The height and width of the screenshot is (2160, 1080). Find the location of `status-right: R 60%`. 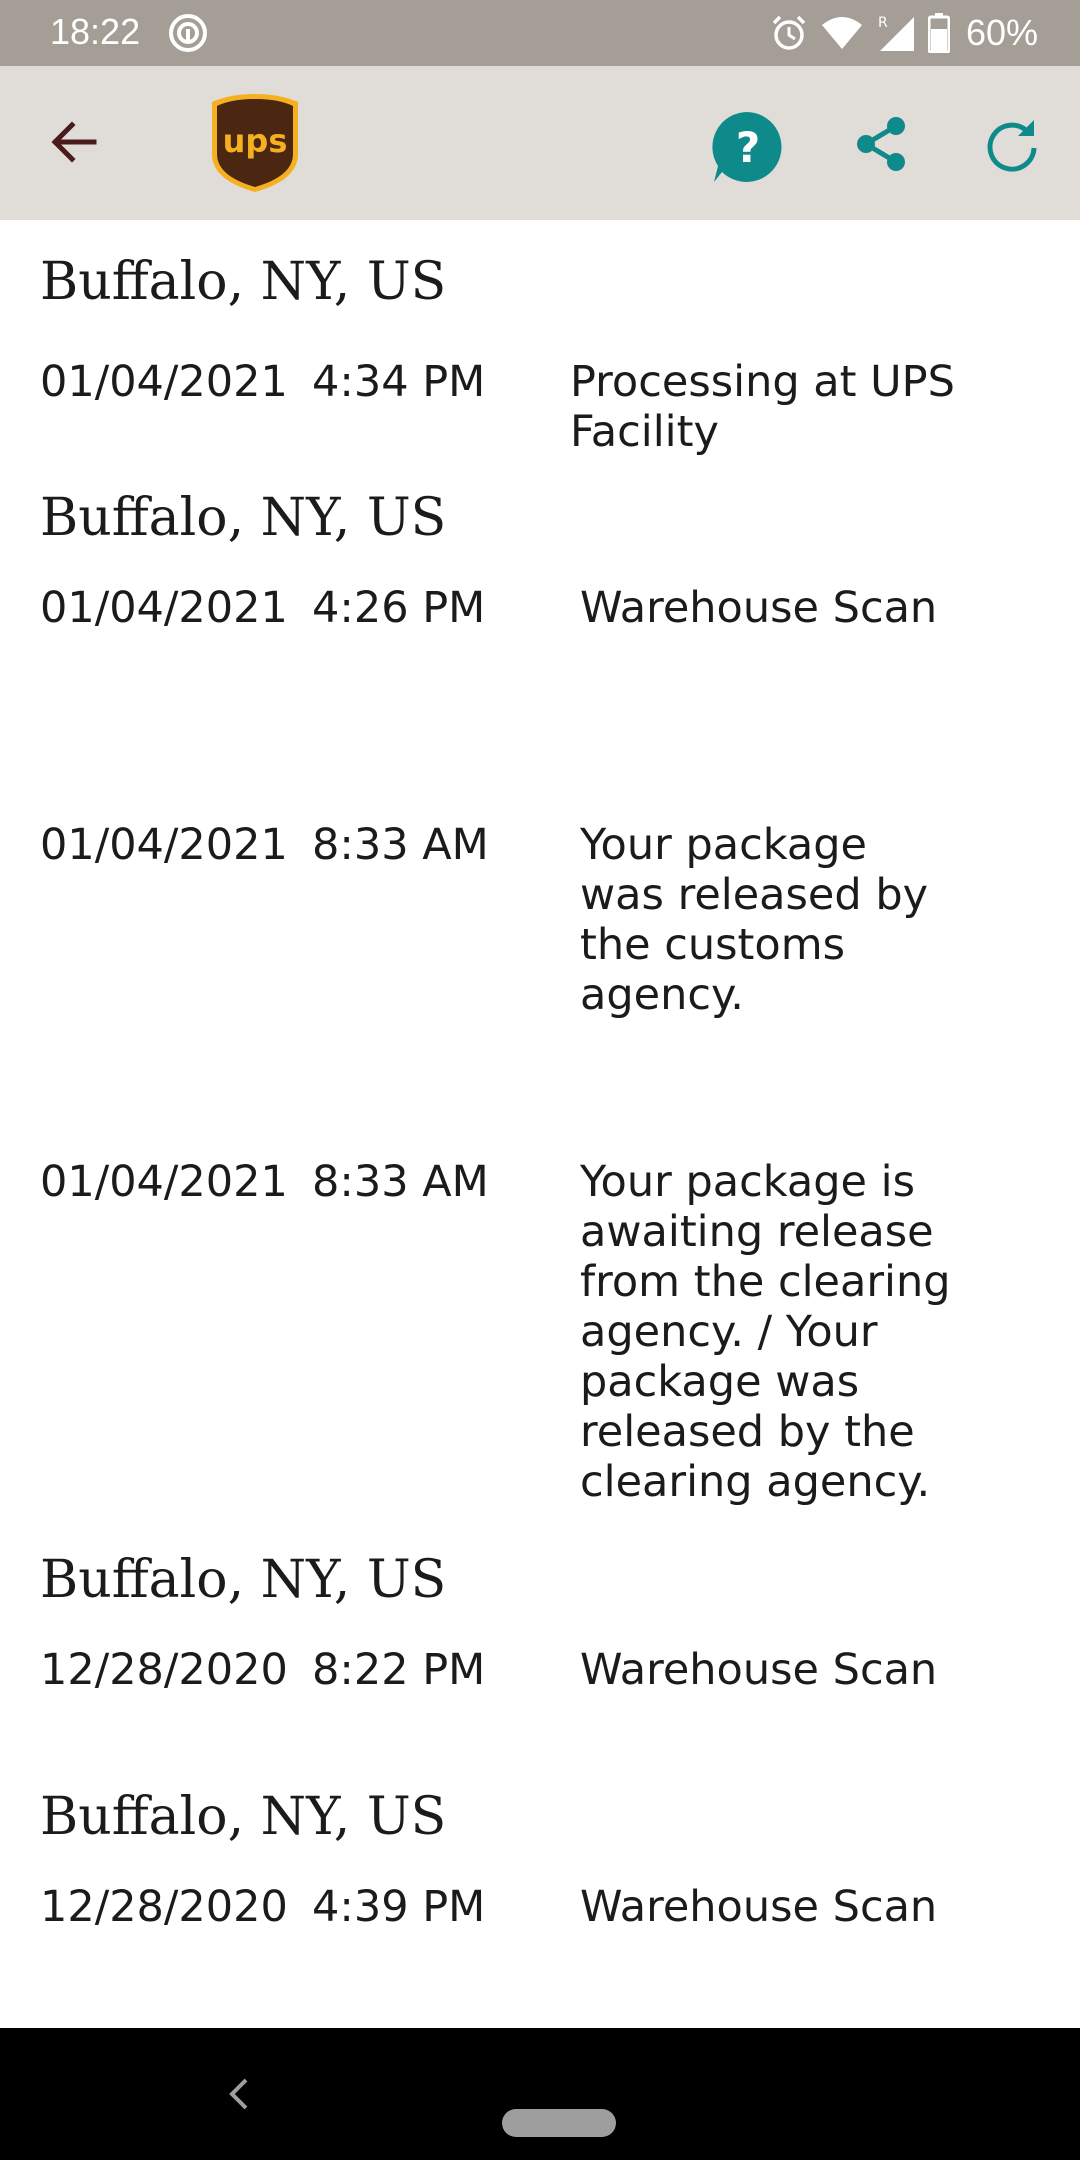

status-right: R 60% is located at coordinates (904, 33).